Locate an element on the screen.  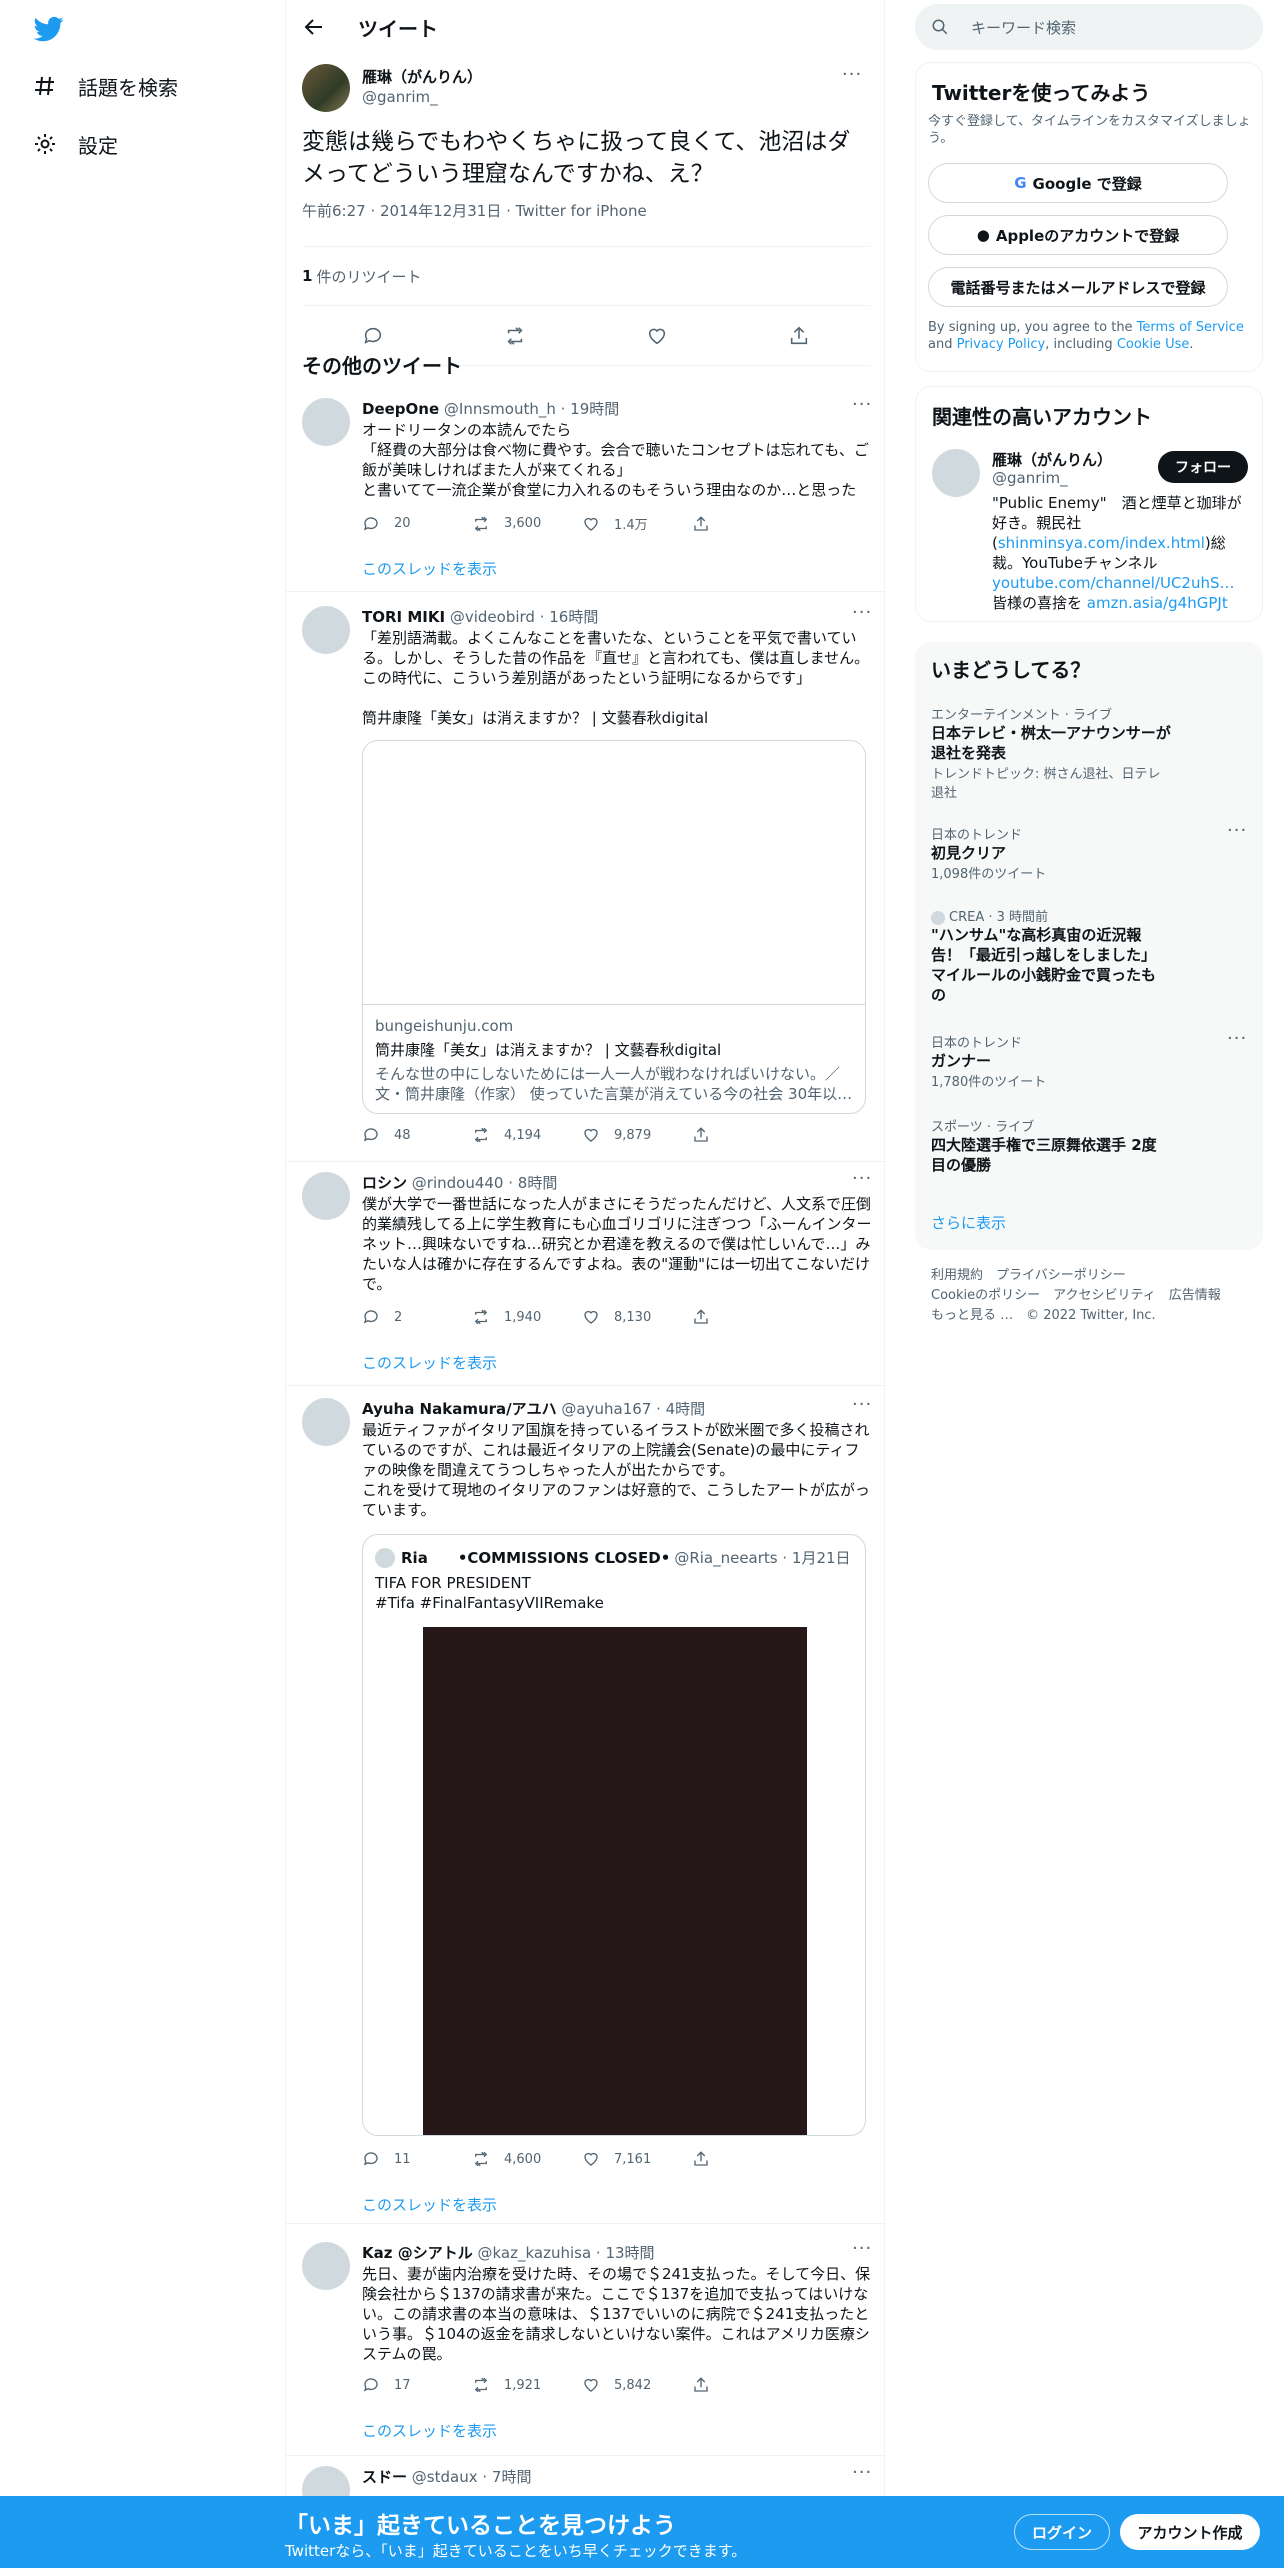
show-more-link: さらに表示 is located at coordinates (968, 1222).